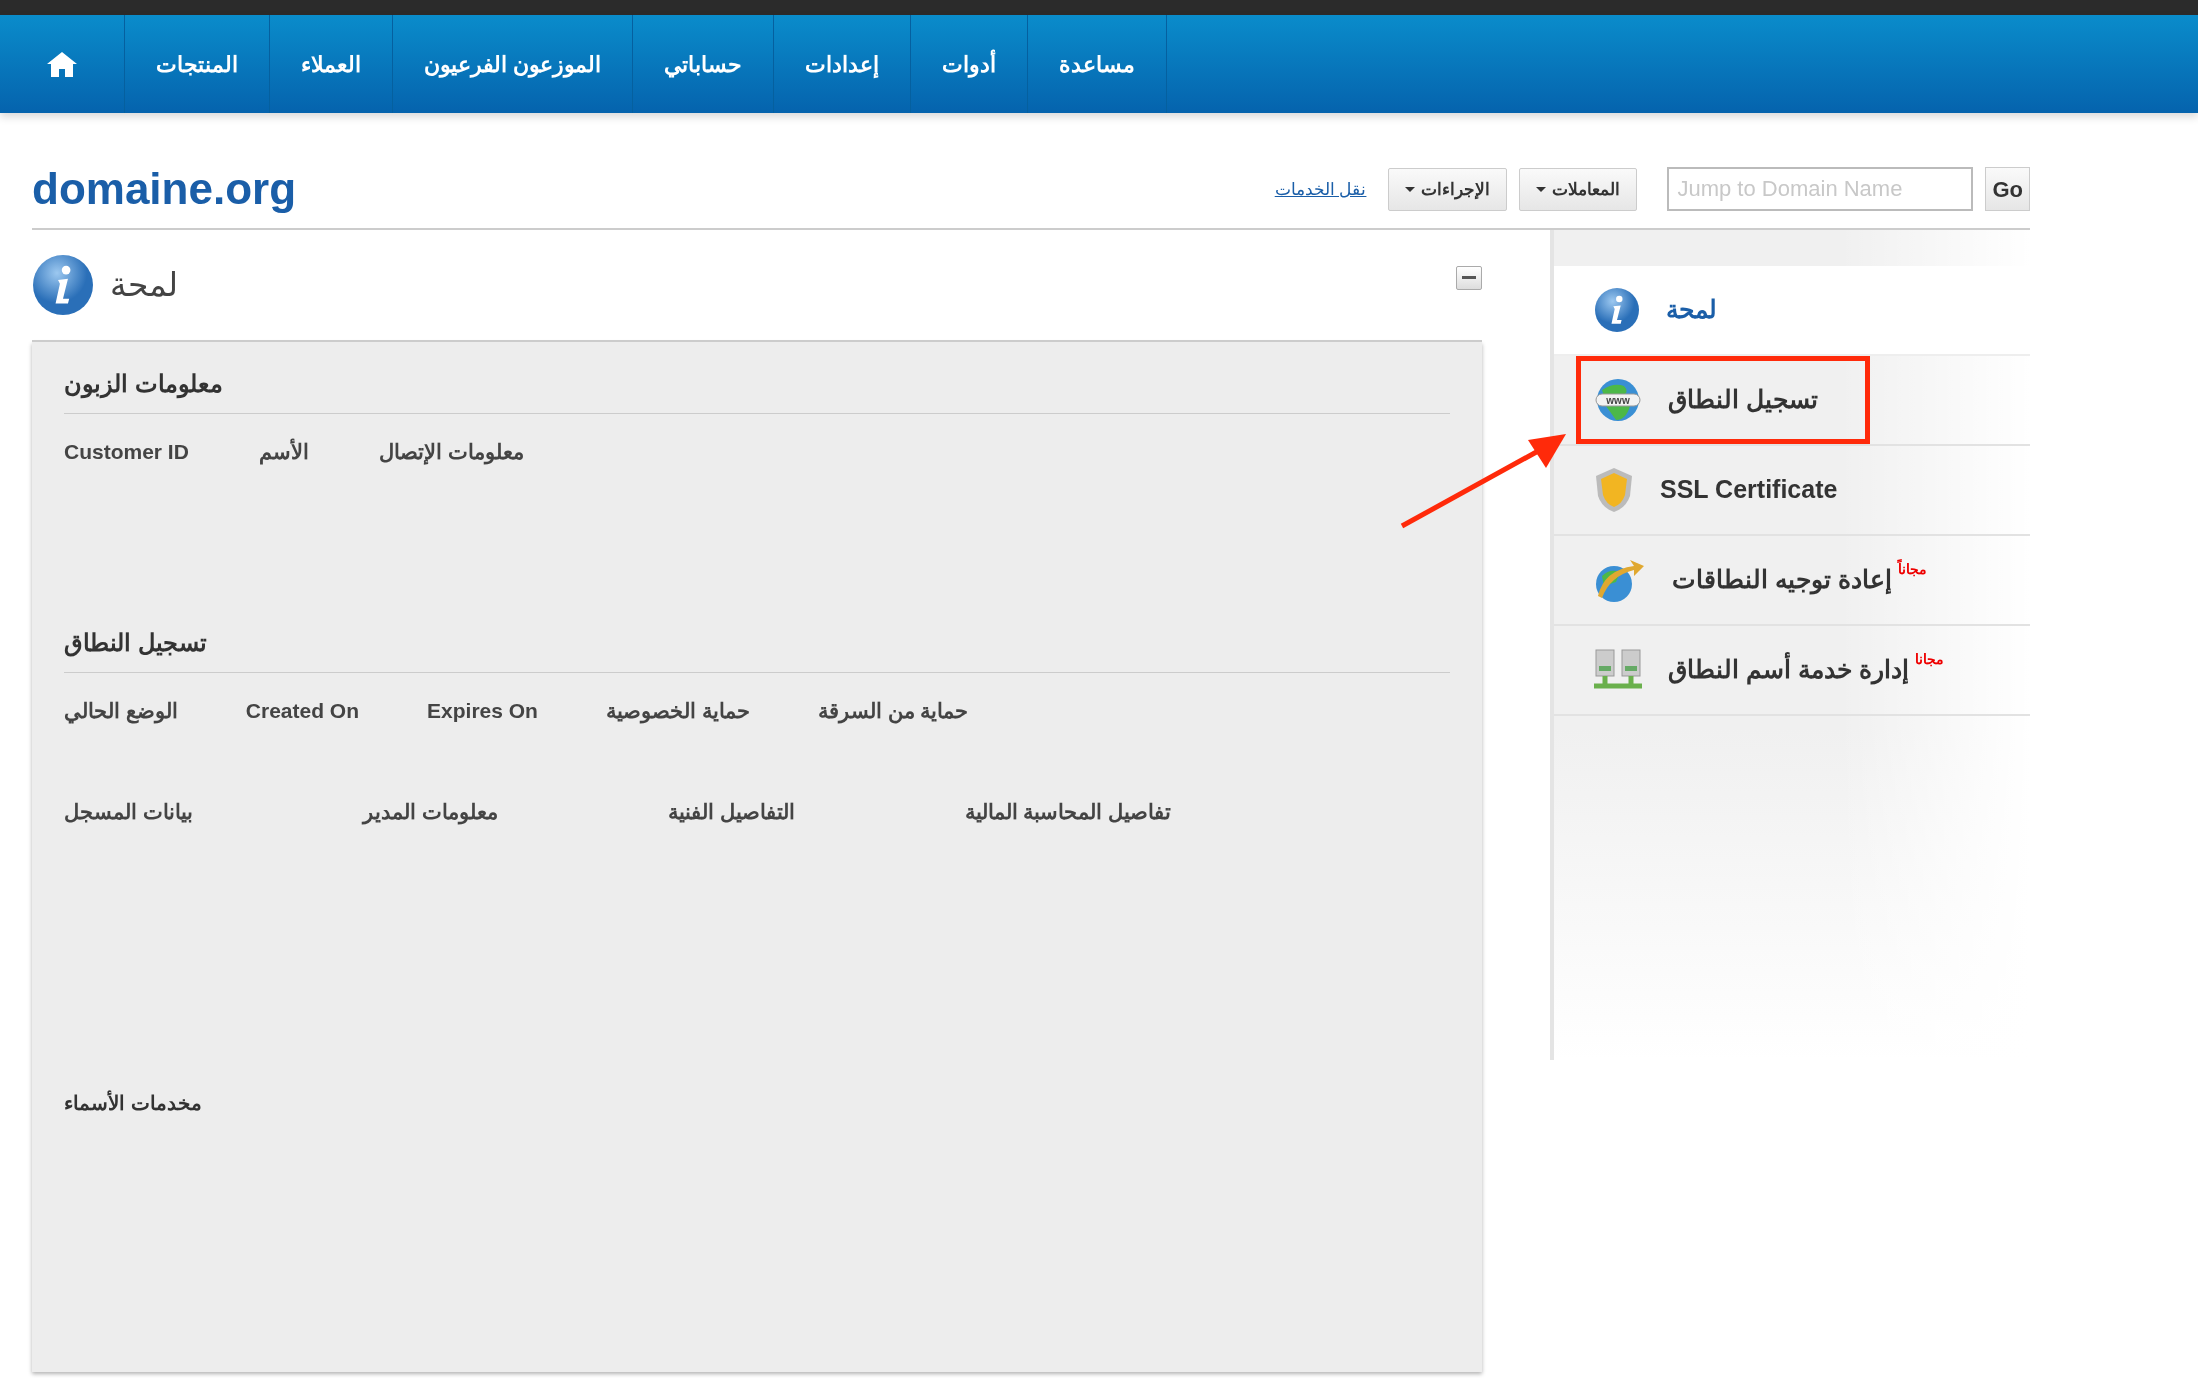 Image resolution: width=2198 pixels, height=1378 pixels. What do you see at coordinates (1320, 189) in the screenshot?
I see `transfer-services-link: نقل الخدمات` at bounding box center [1320, 189].